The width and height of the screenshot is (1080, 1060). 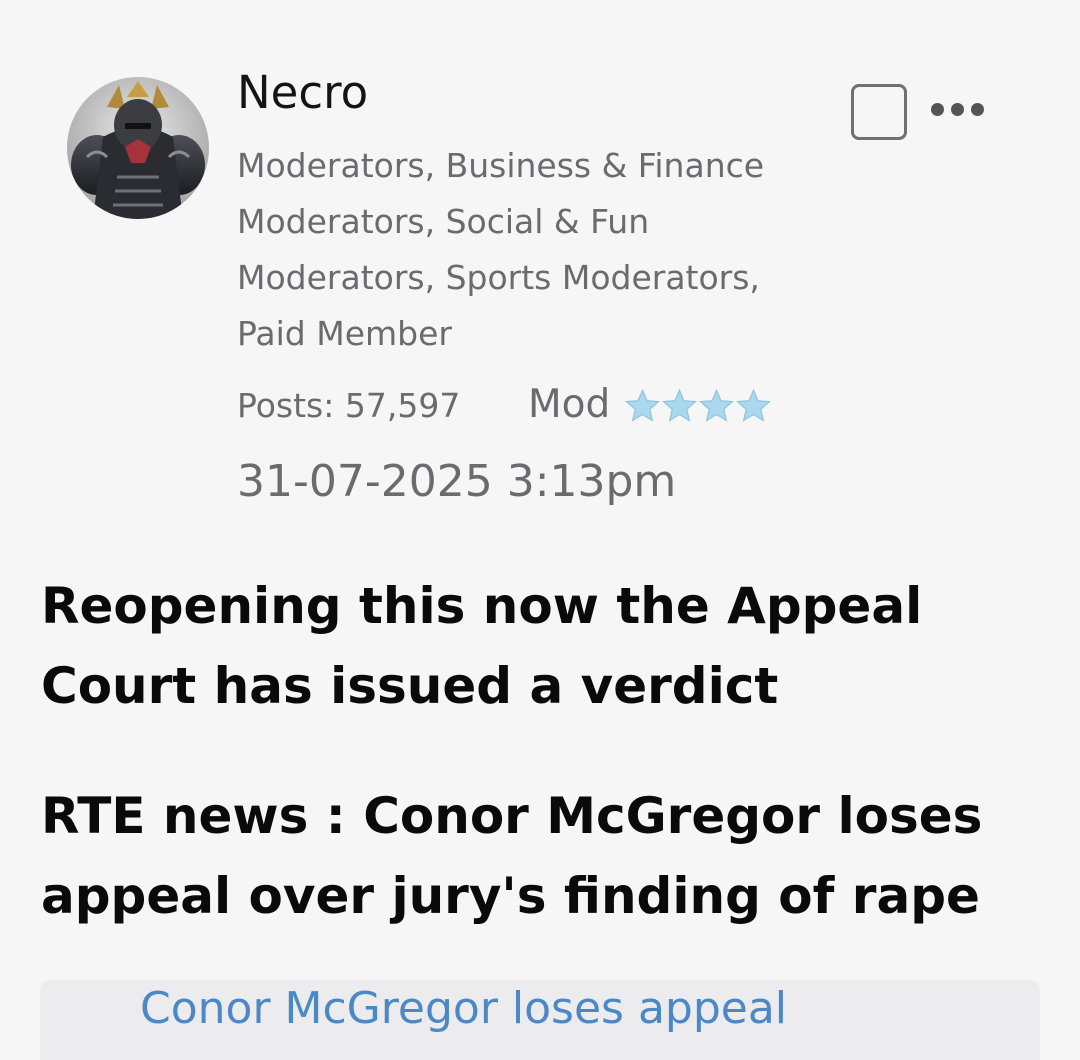 I want to click on avatar, so click(x=138, y=148).